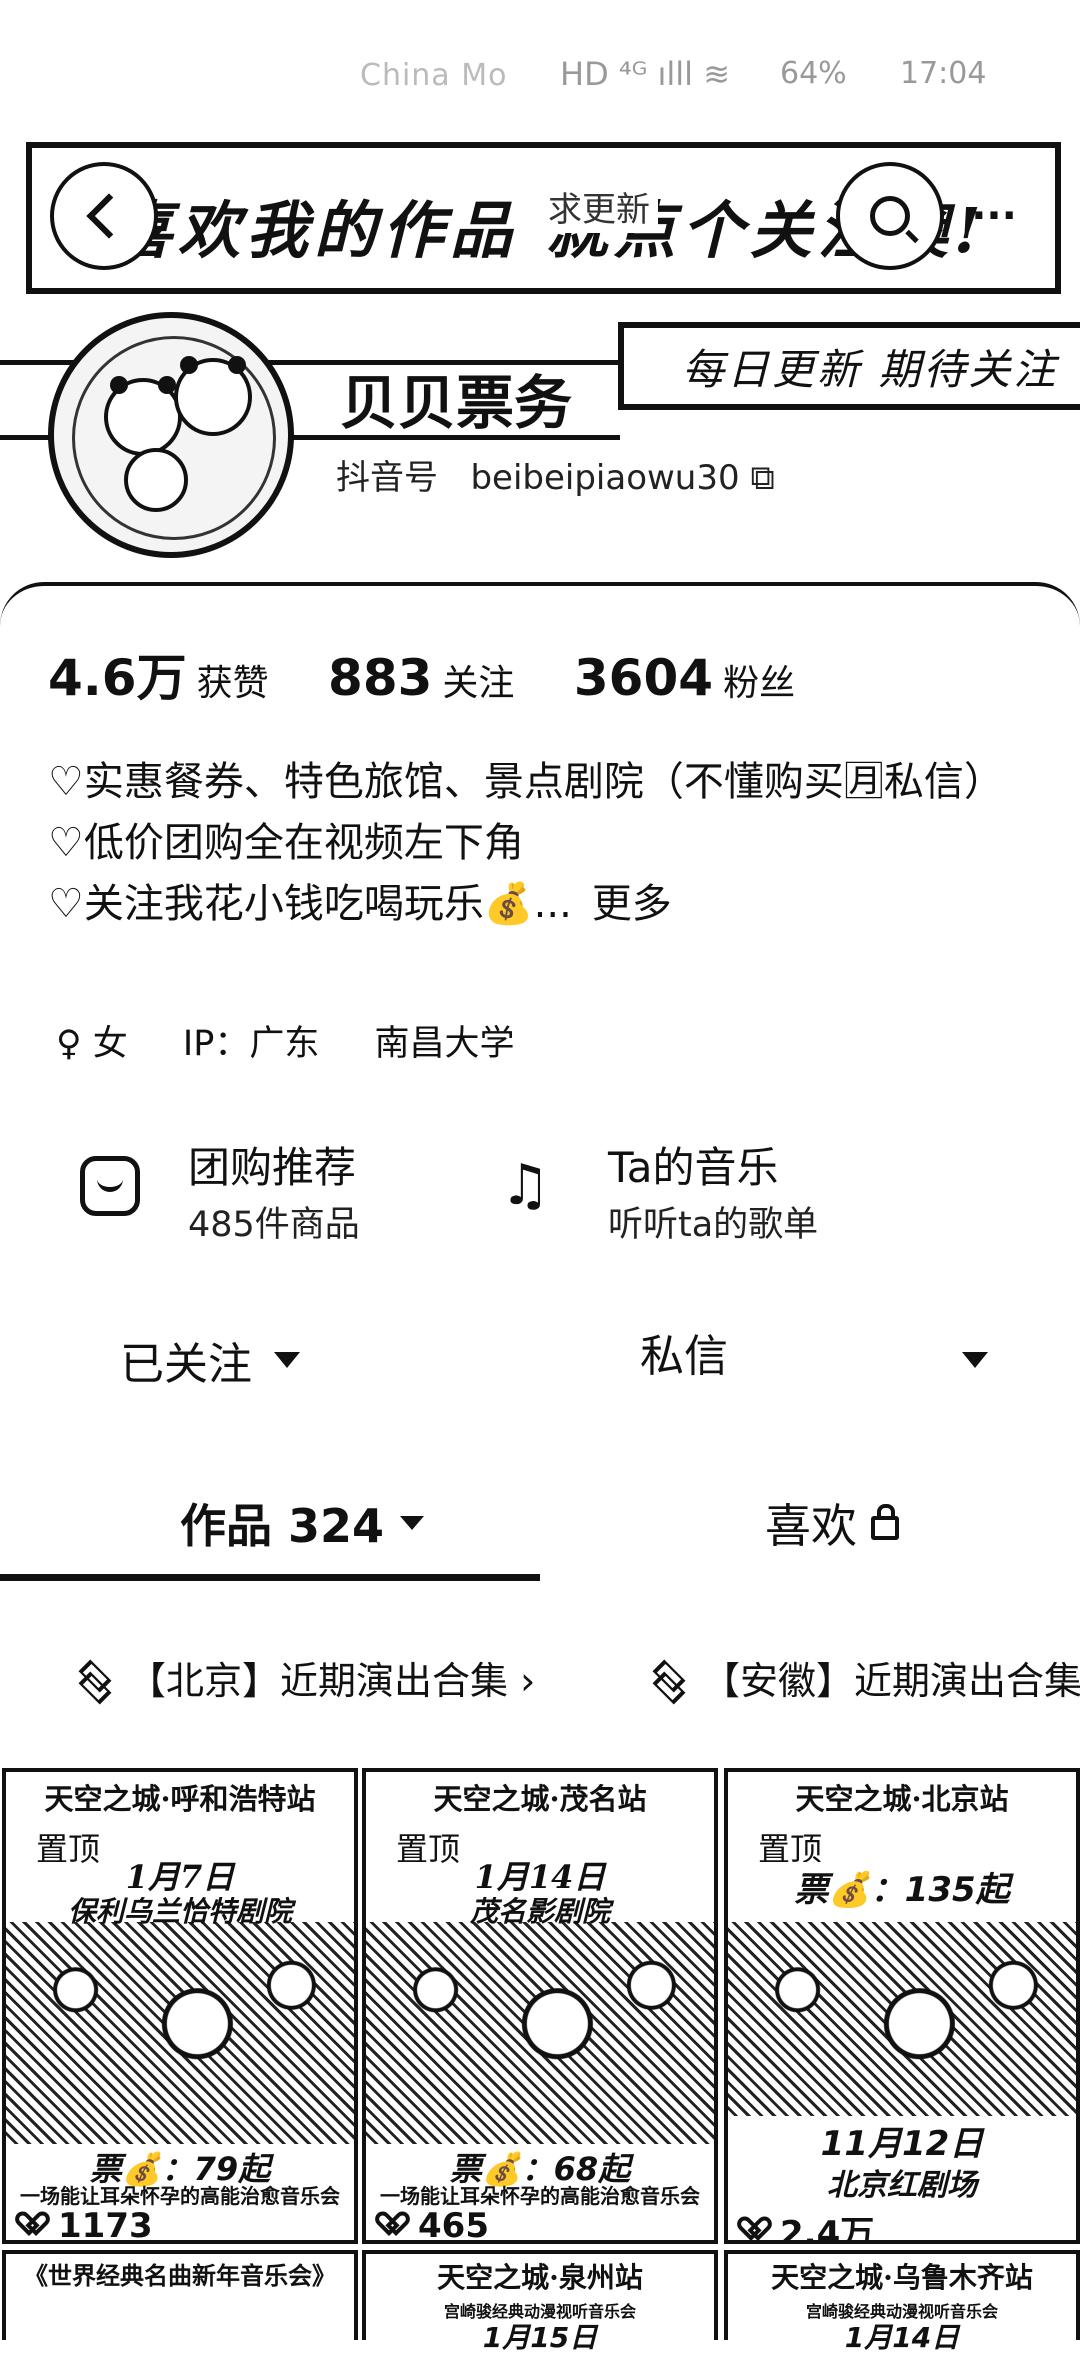 This screenshot has width=1080, height=2366. Describe the element at coordinates (282, 1526) in the screenshot. I see `tab-works-label: 作品 324` at that location.